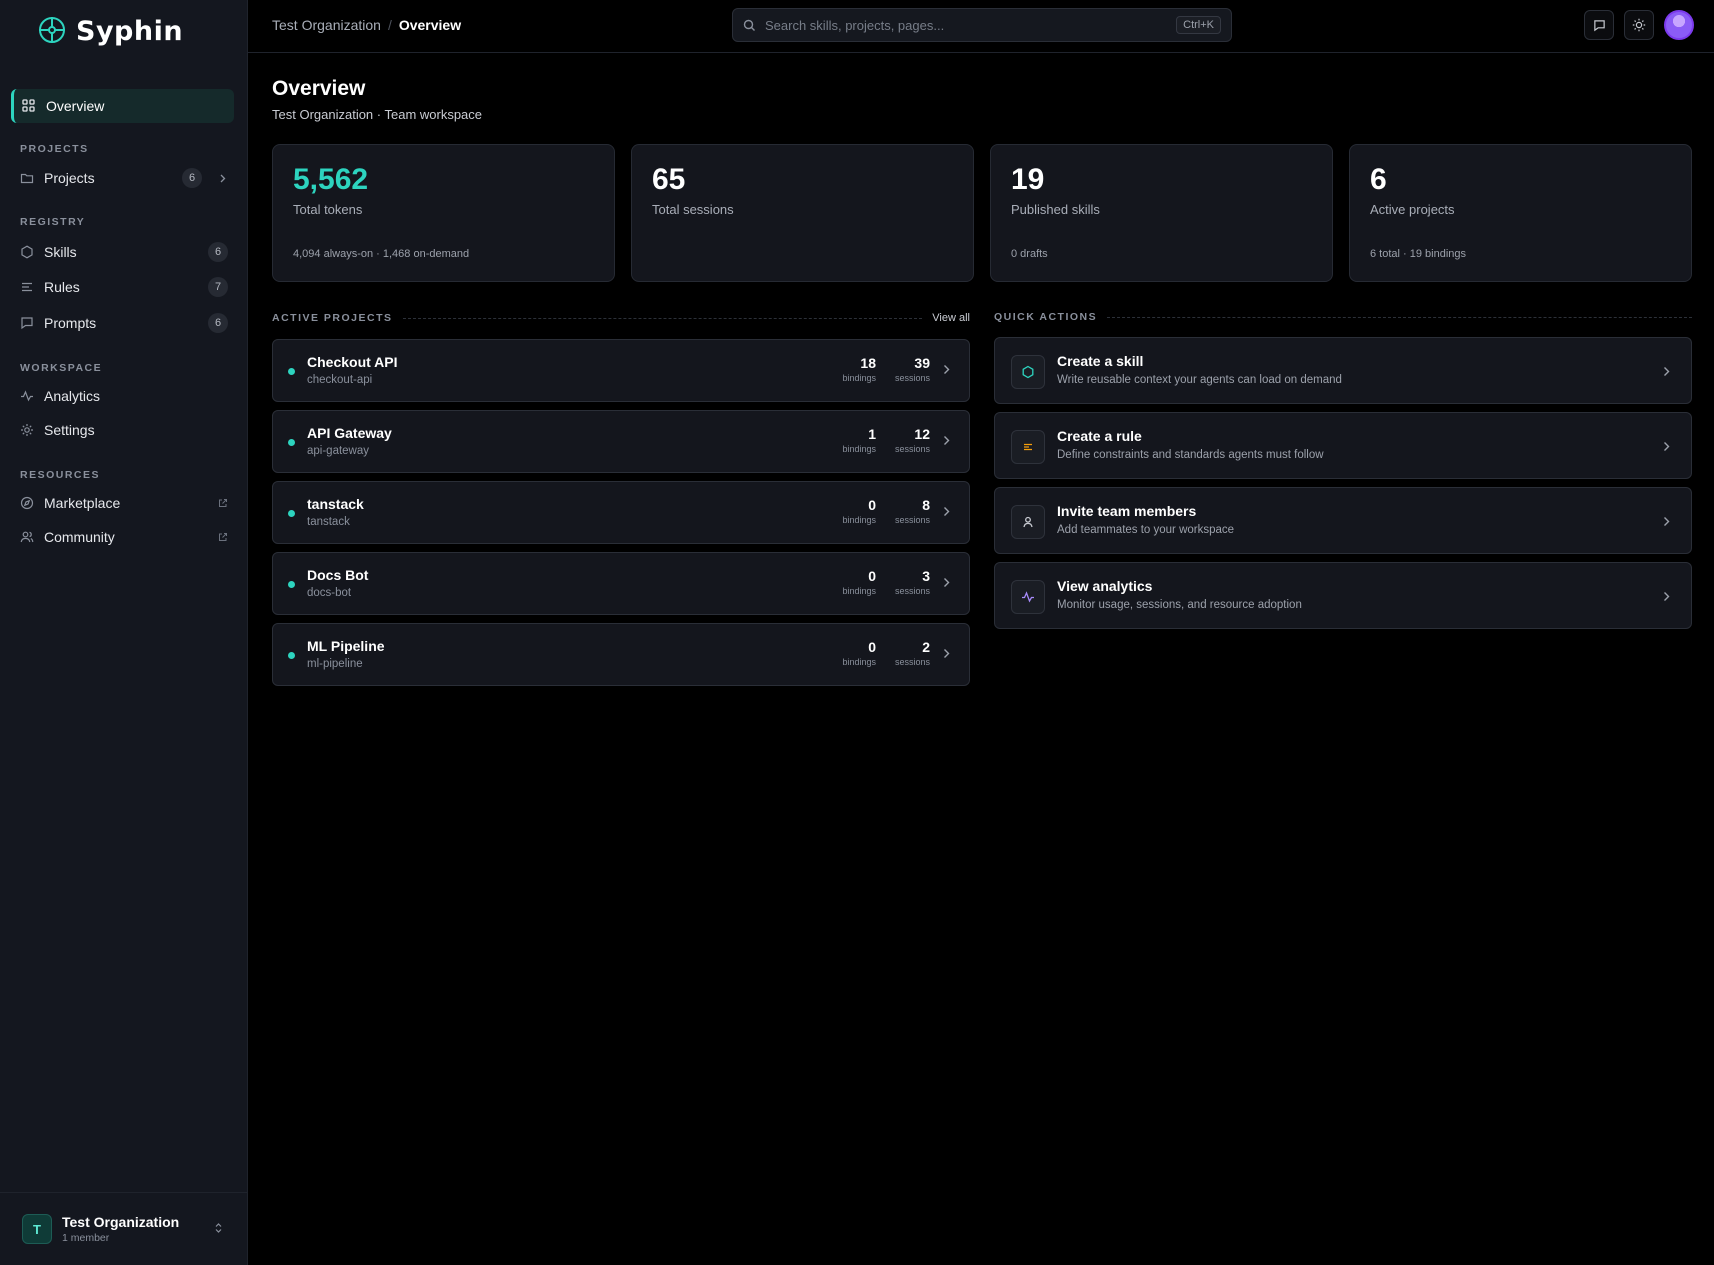  What do you see at coordinates (951, 318) in the screenshot?
I see `view-all-link: View all` at bounding box center [951, 318].